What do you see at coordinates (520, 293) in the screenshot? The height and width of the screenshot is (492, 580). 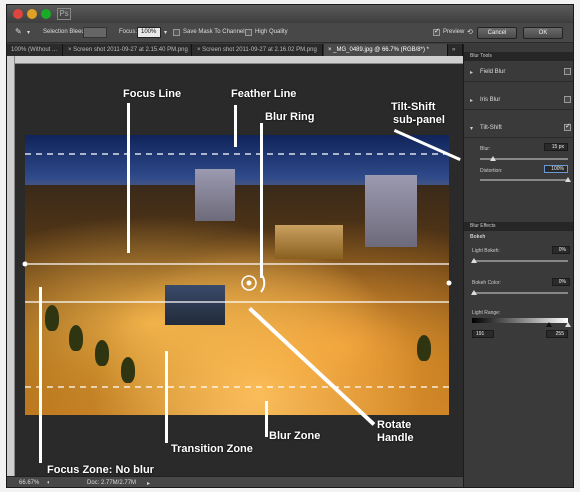 I see `bokeh-color-slider` at bounding box center [520, 293].